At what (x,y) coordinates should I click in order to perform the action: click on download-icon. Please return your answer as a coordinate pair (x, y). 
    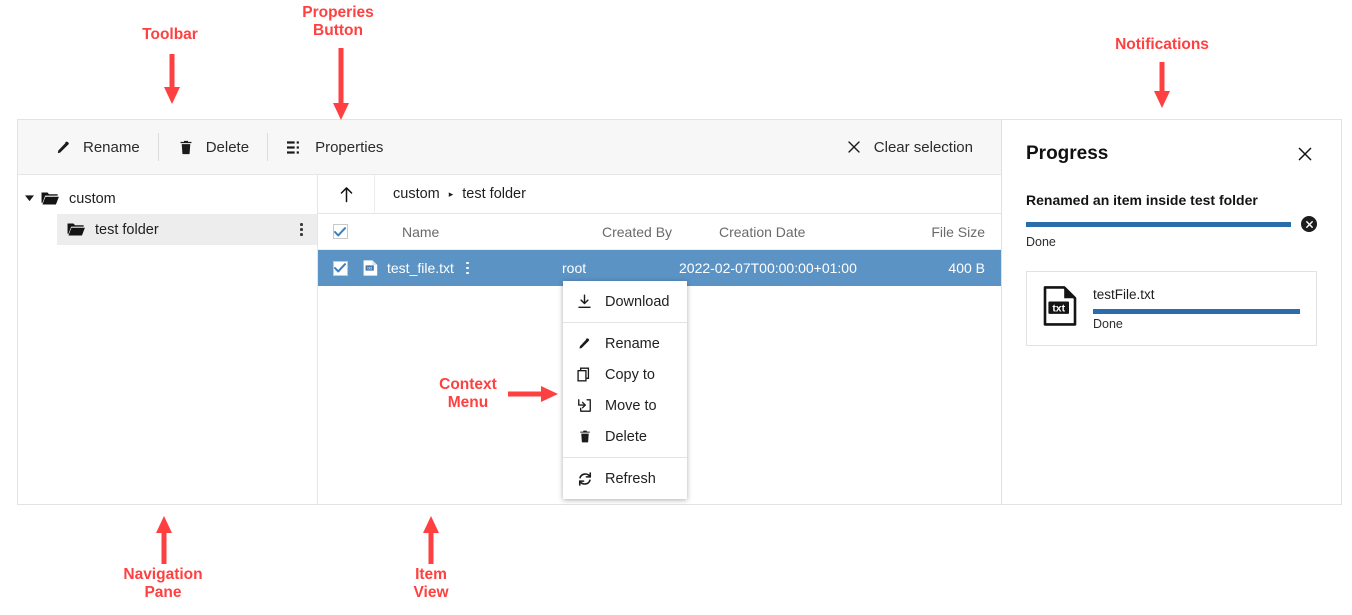
    Looking at the image, I should click on (584, 301).